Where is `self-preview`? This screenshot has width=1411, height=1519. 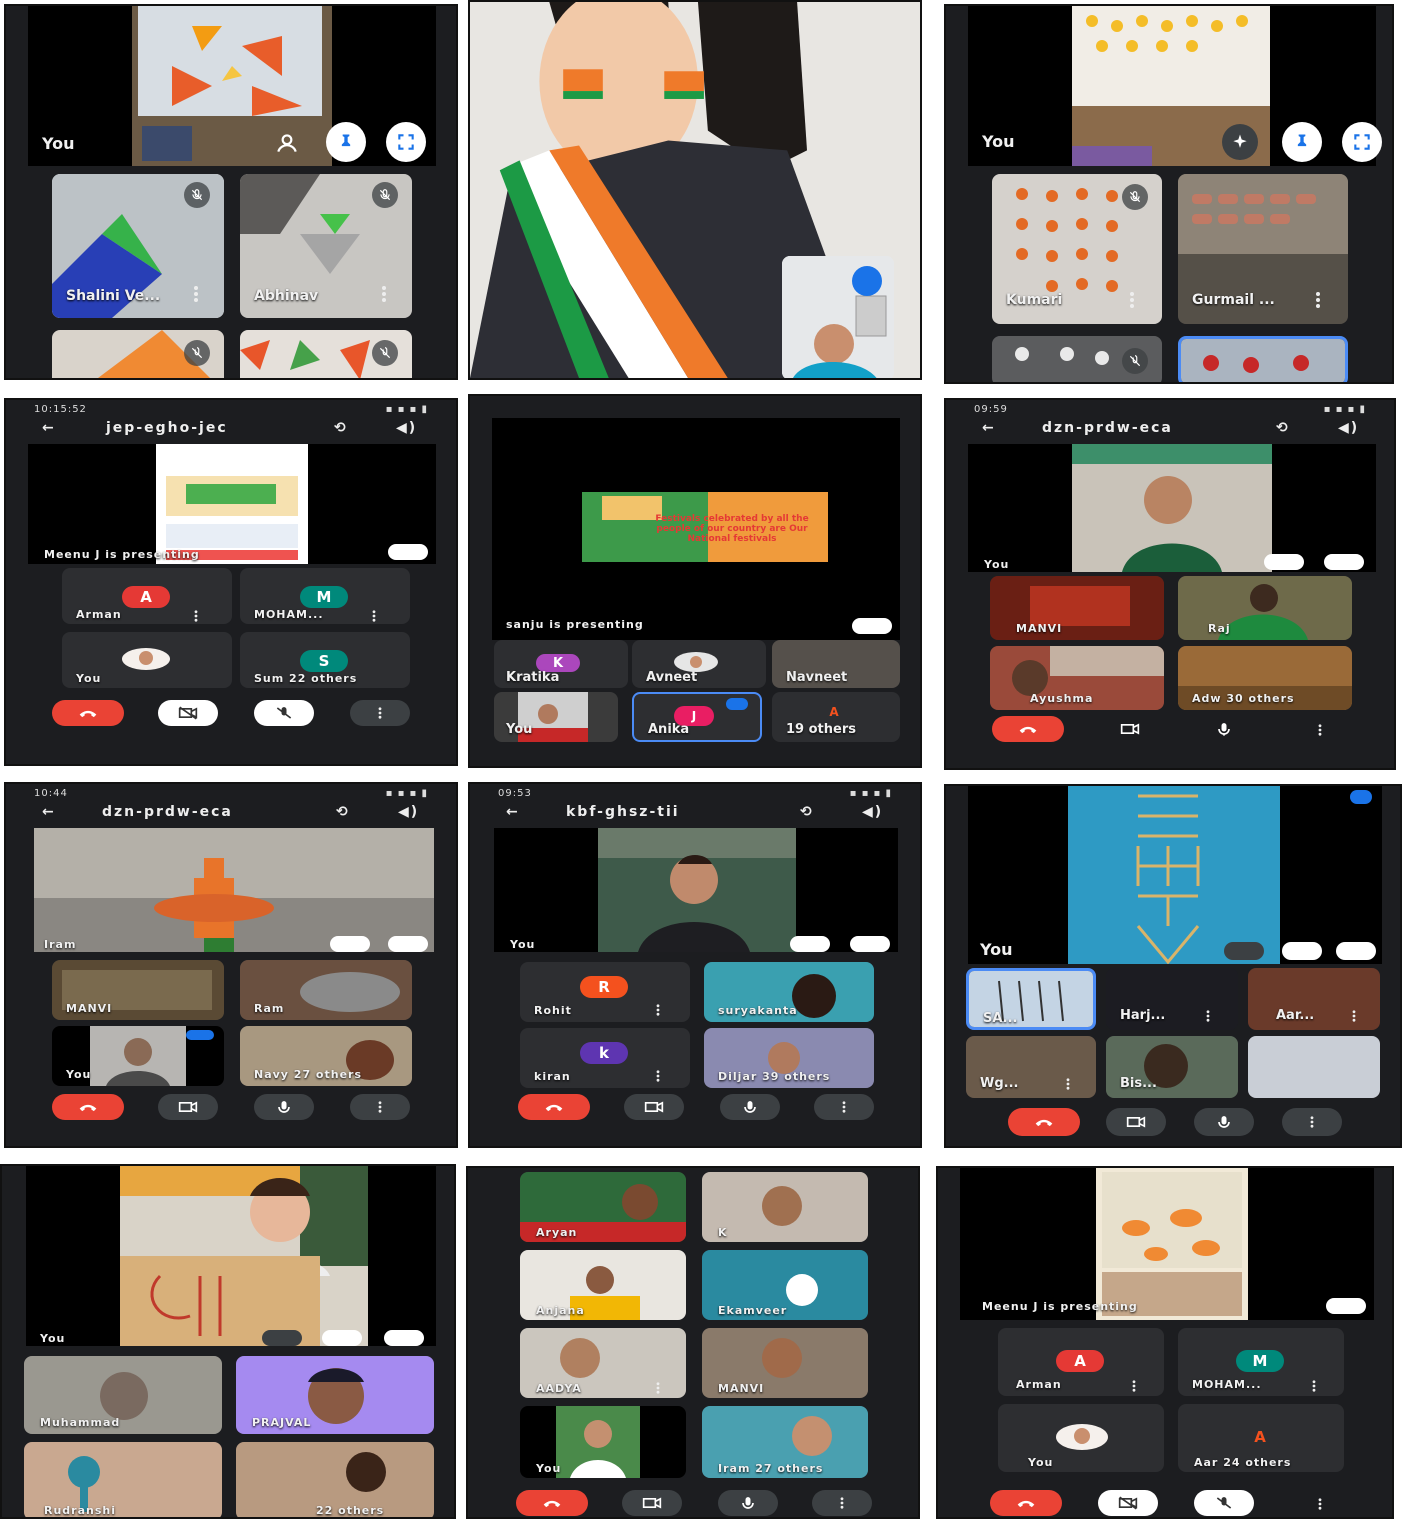 self-preview is located at coordinates (838, 317).